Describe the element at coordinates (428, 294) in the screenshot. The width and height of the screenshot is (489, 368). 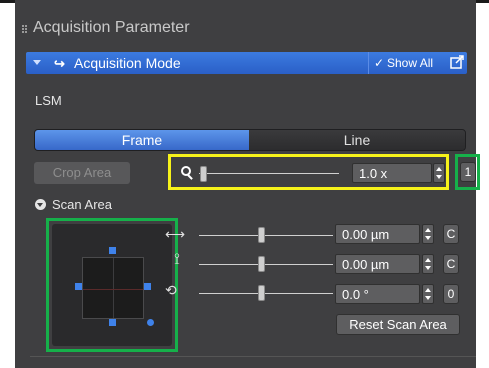
I see `rotation-spinner` at that location.